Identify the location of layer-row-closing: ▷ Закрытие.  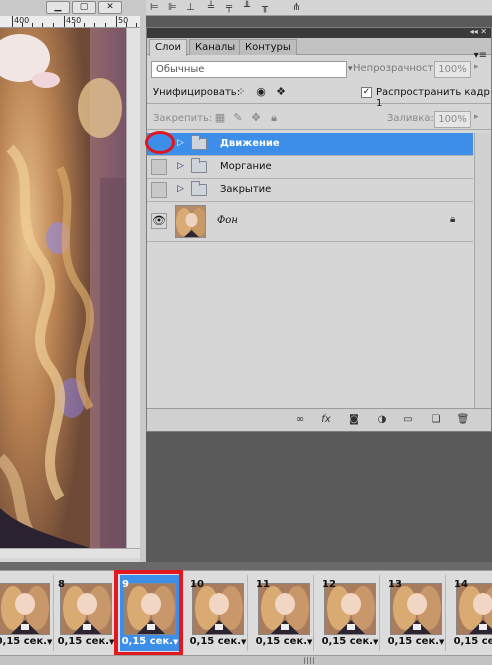
(310, 190).